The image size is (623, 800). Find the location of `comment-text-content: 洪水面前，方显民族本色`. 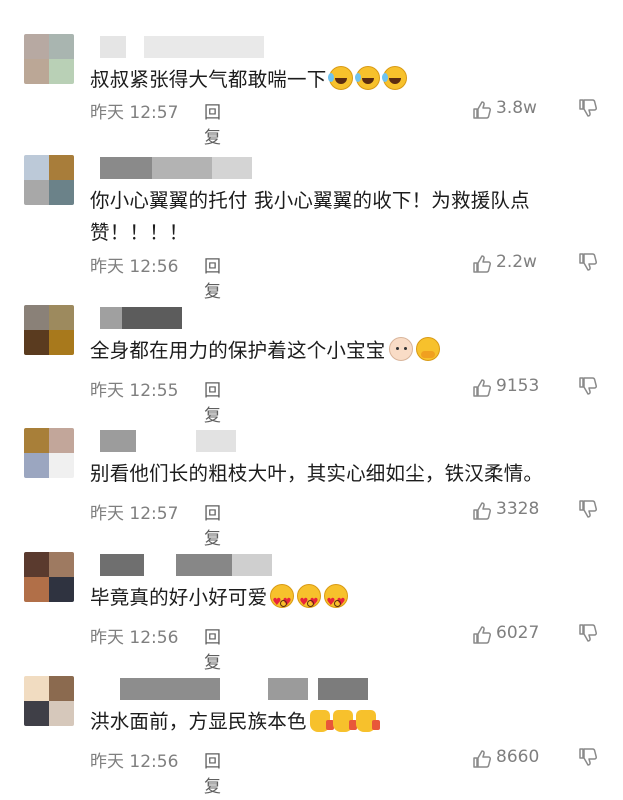

comment-text-content: 洪水面前，方显民族本色 is located at coordinates (198, 721).